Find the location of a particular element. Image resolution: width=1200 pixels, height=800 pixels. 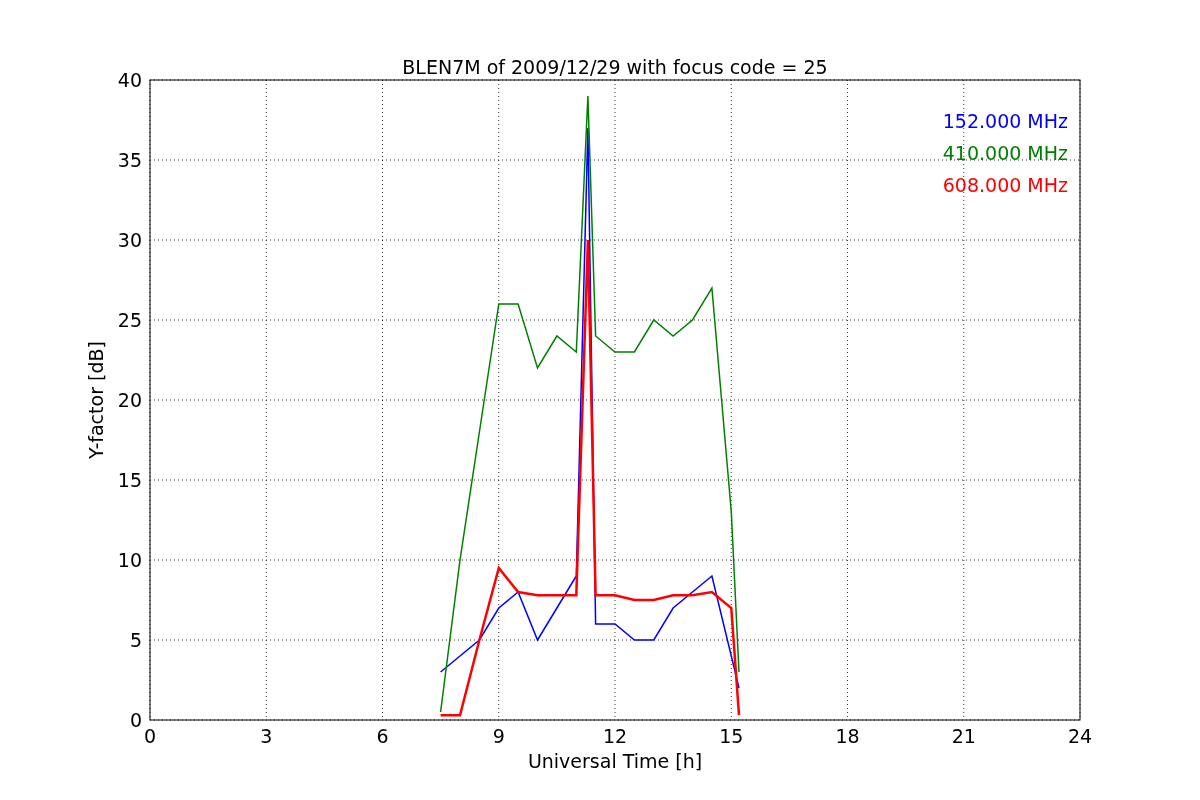

tick-label: 30 is located at coordinates (129, 240).